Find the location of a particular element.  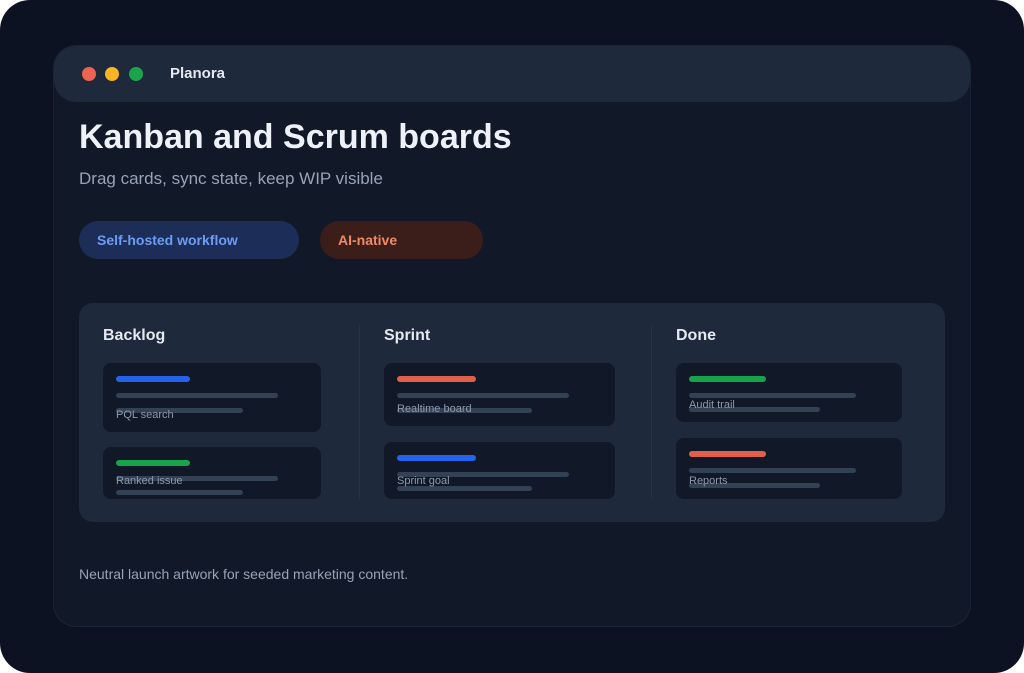

app-name: Planora is located at coordinates (198, 73).